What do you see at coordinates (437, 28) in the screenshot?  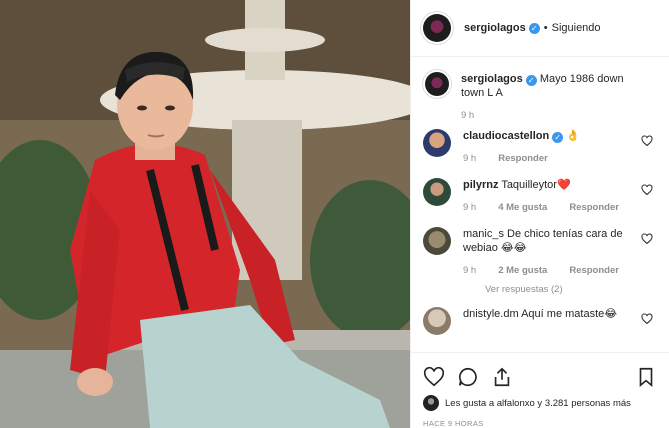 I see `author-avatar` at bounding box center [437, 28].